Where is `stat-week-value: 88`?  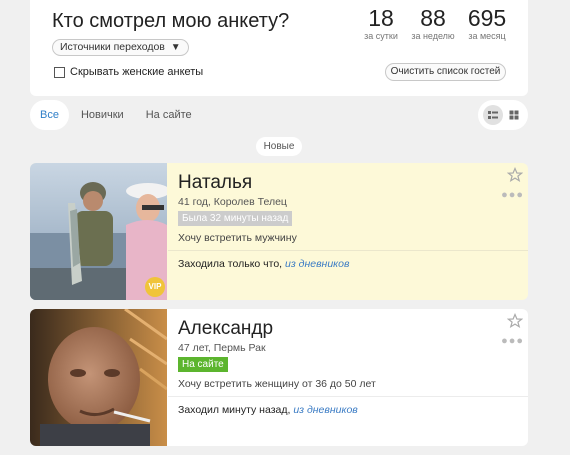
stat-week-value: 88 is located at coordinates (433, 18).